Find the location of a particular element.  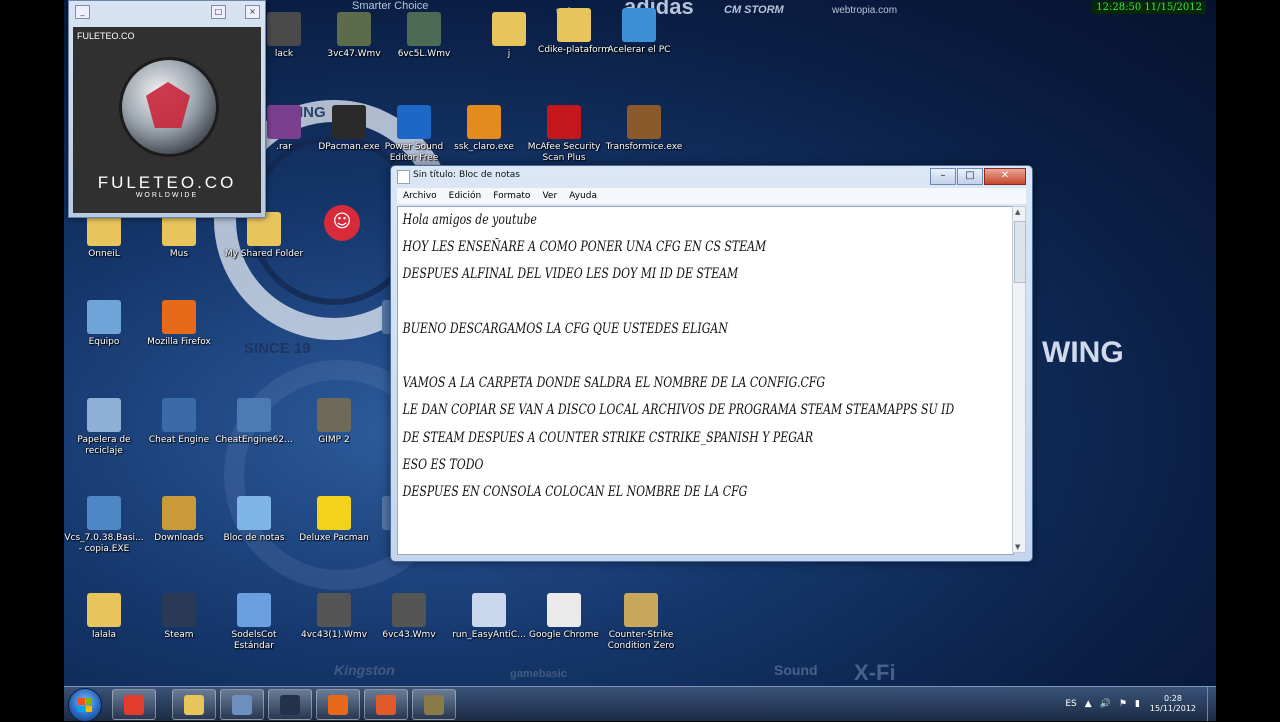

kingston-logo: Kingston is located at coordinates (364, 670).